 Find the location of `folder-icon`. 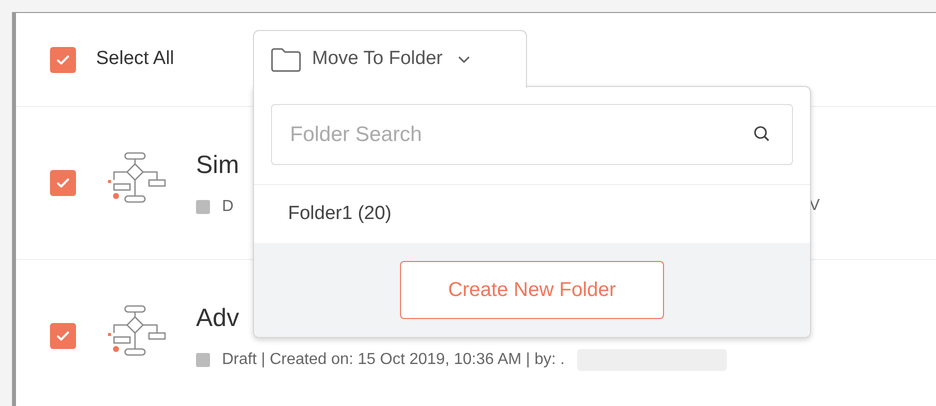

folder-icon is located at coordinates (286, 59).